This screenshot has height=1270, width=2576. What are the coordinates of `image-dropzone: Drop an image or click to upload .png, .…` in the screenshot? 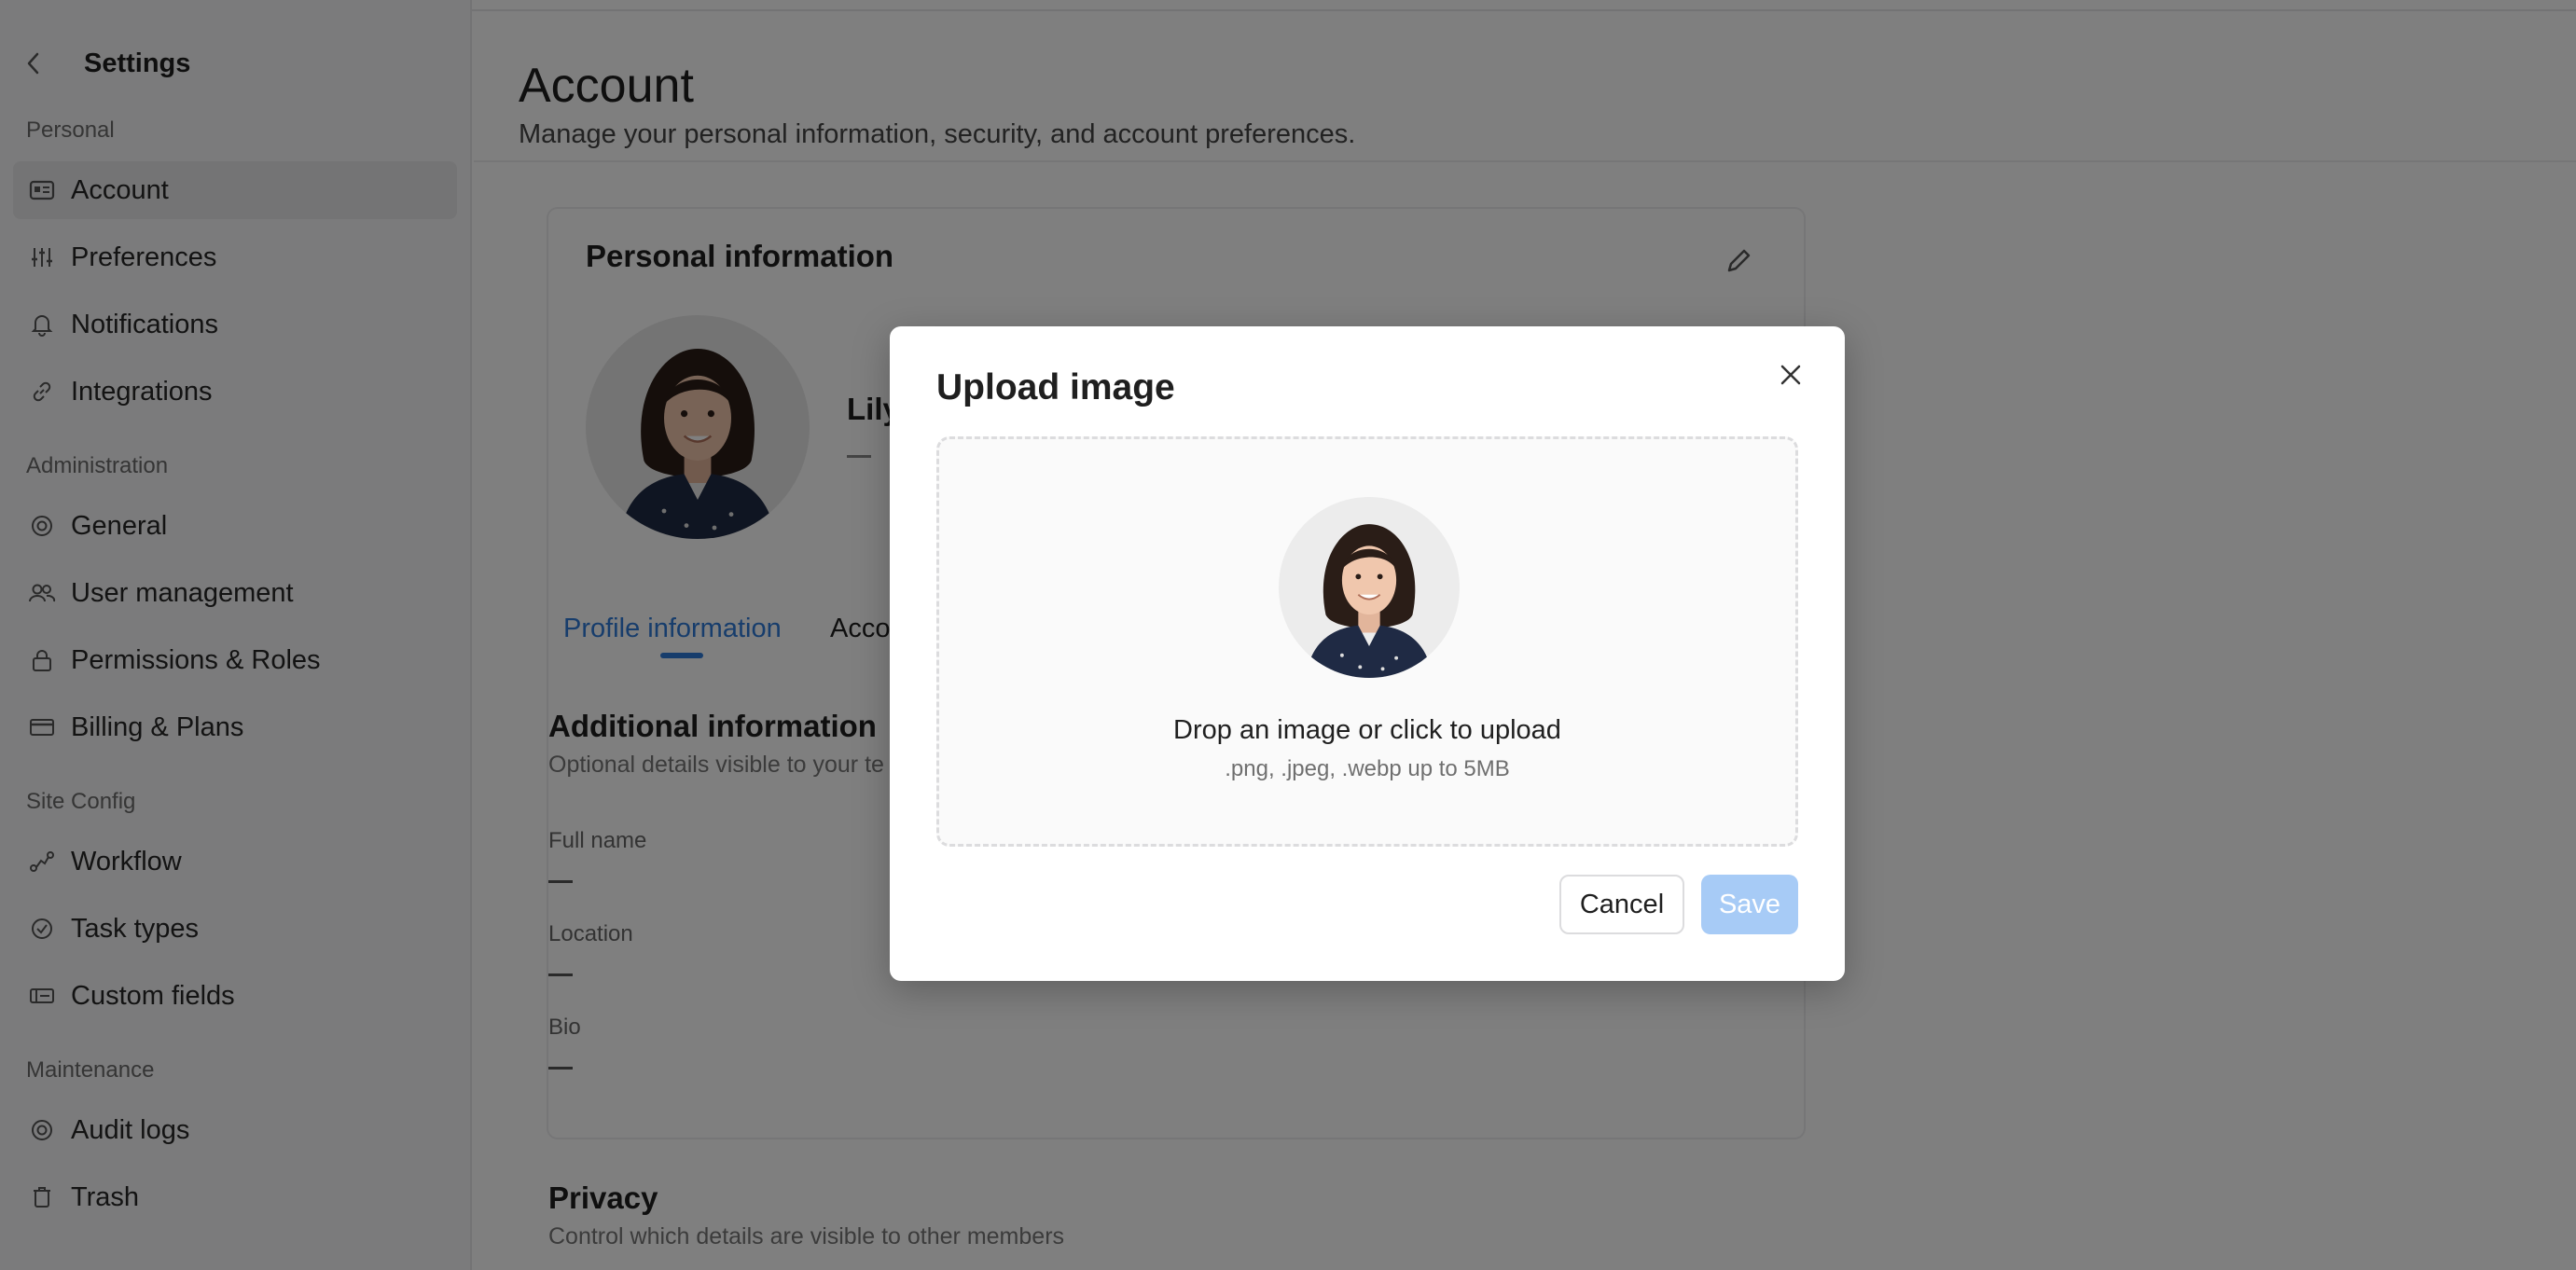 It's located at (1367, 641).